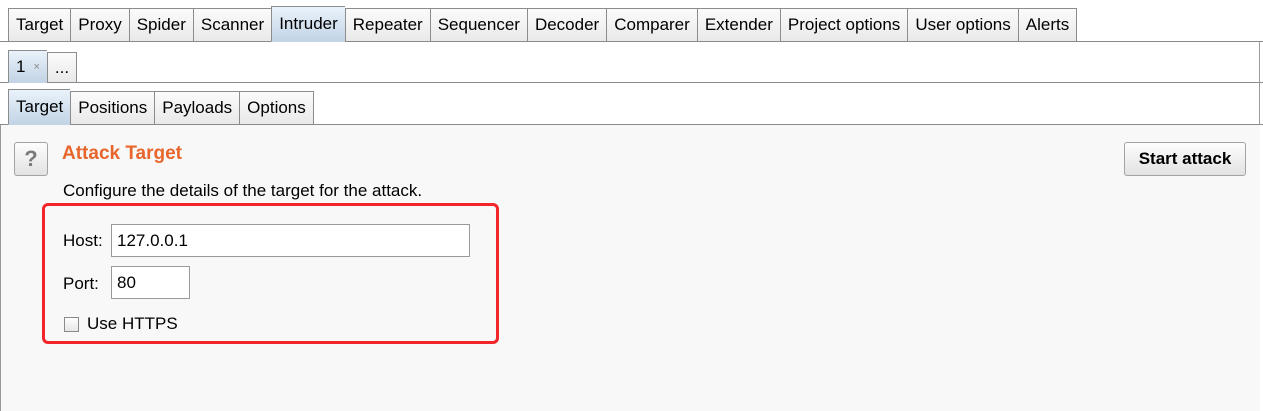  Describe the element at coordinates (31, 159) in the screenshot. I see `help-icon: ?` at that location.